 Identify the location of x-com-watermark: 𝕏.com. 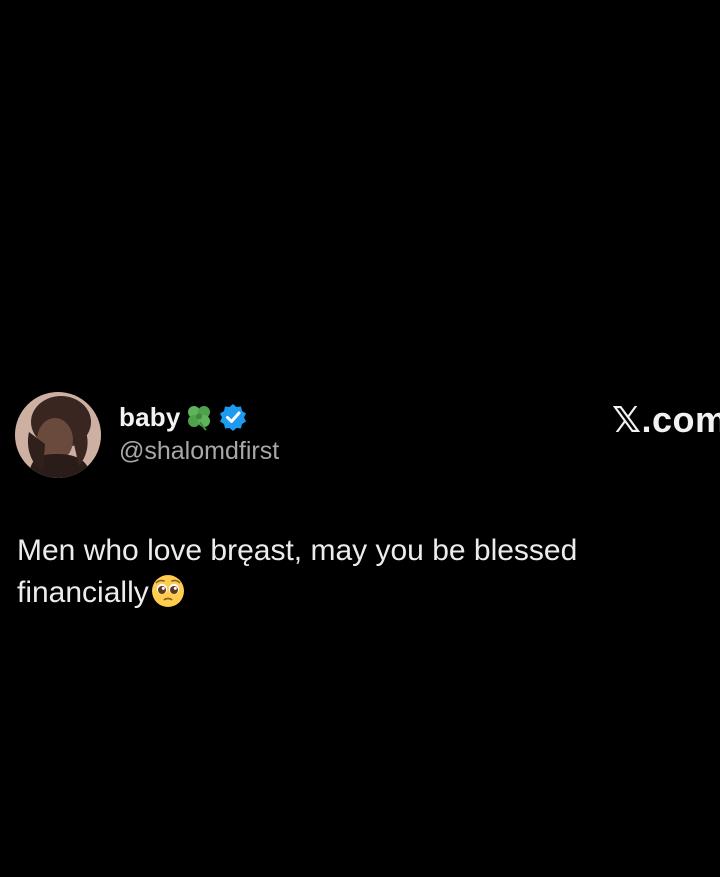
(666, 420).